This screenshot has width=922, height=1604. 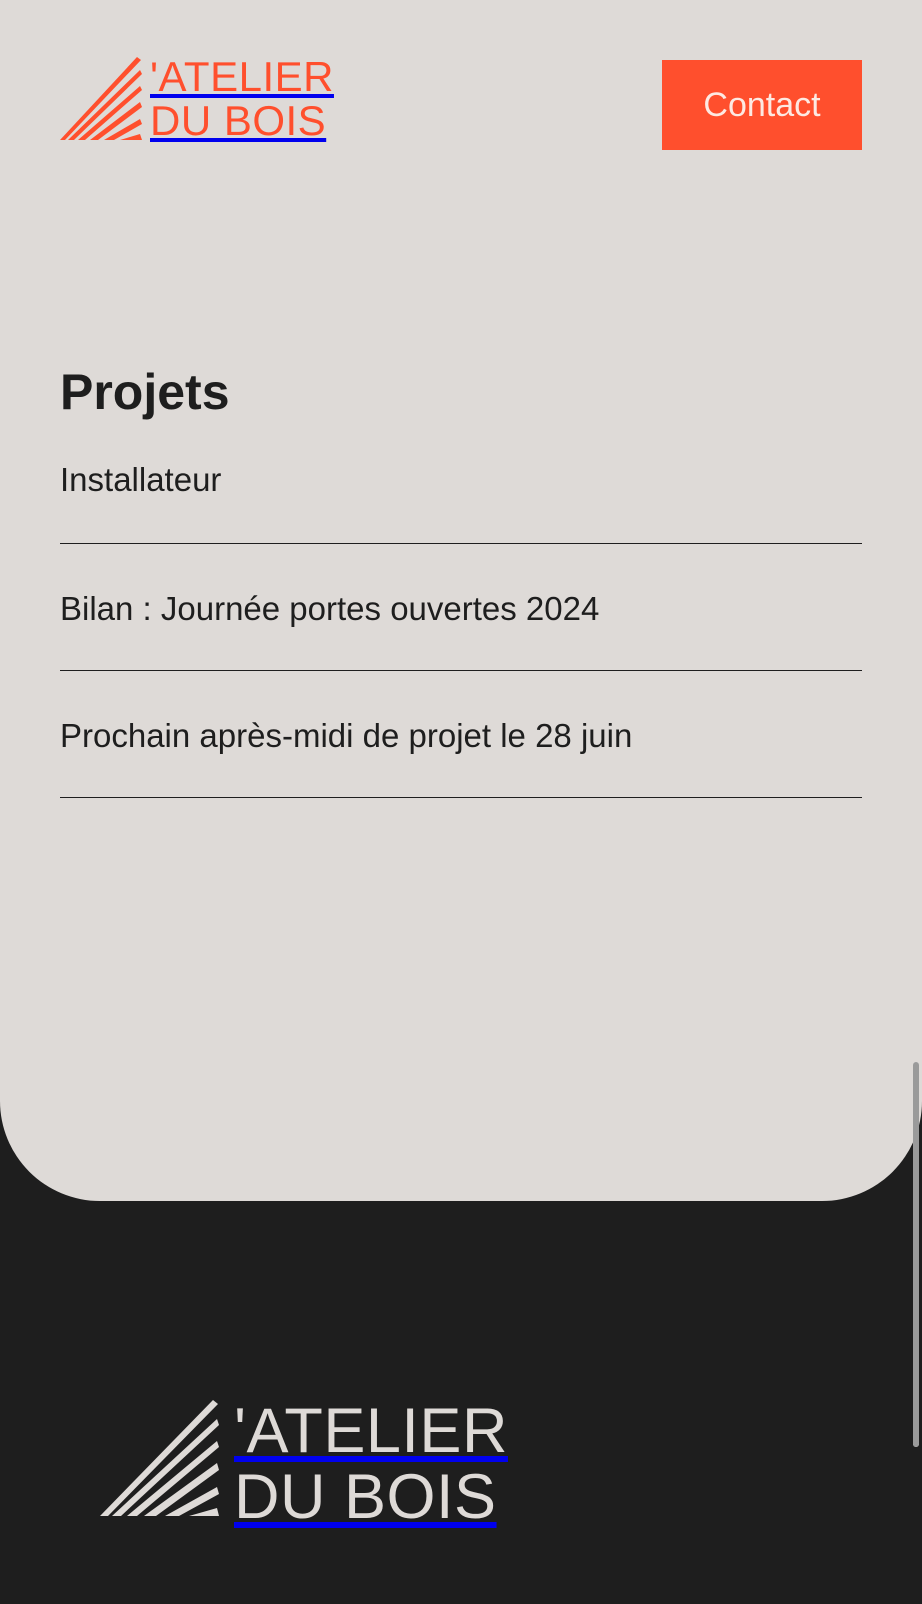 I want to click on project-link-bilan: Bilan : Journée portes ouvertes 2024, so click(x=329, y=609).